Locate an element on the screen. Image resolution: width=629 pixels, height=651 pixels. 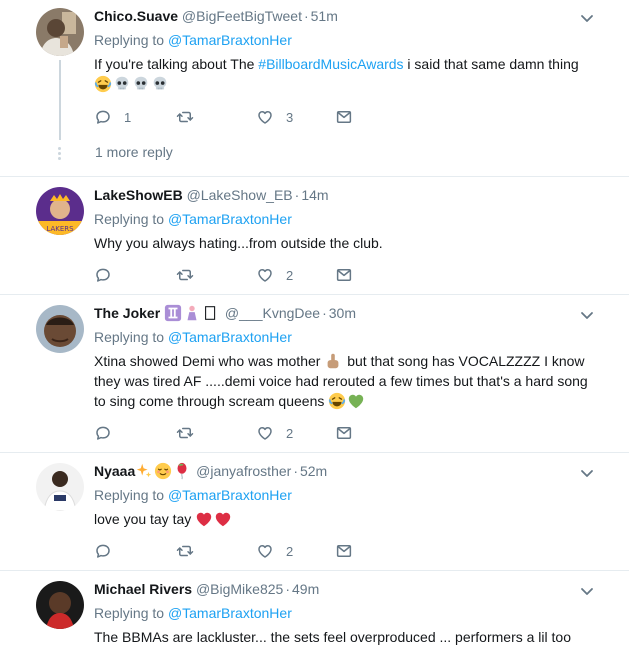
person-emoji is located at coordinates (192, 313).